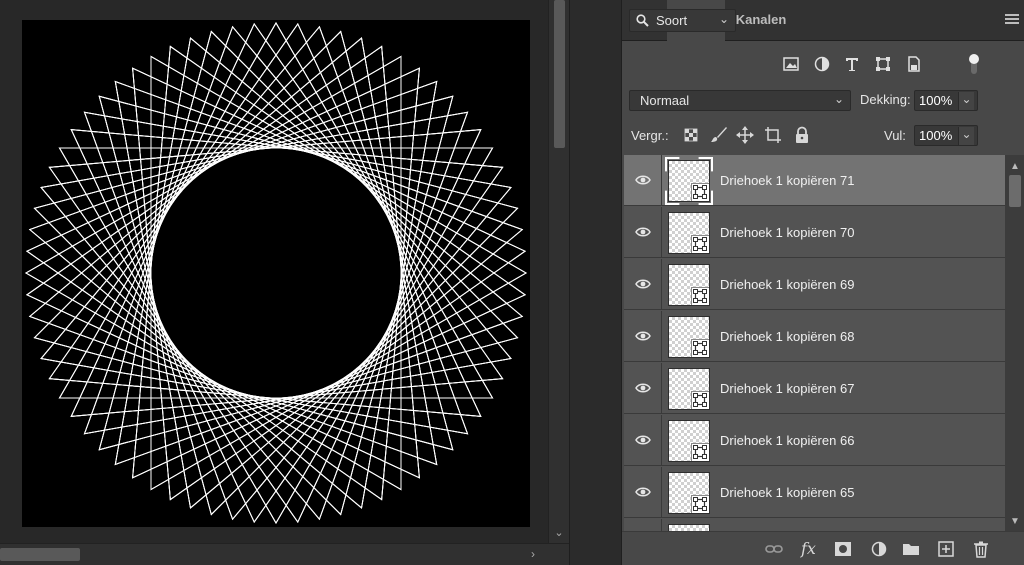 The width and height of the screenshot is (1024, 565). Describe the element at coordinates (559, 533) in the screenshot. I see `scroll-down-arrow-icon: ⌄` at that location.